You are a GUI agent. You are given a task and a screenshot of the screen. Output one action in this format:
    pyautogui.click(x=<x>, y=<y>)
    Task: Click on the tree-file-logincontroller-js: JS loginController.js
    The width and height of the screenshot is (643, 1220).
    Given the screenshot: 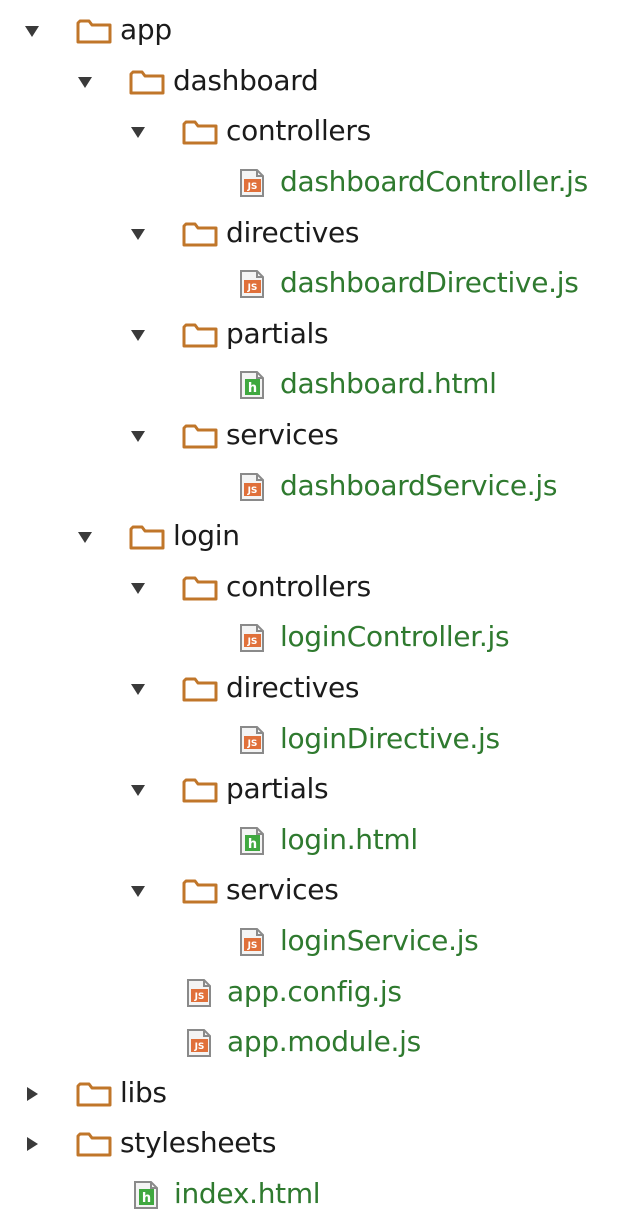 What is the action you would take?
    pyautogui.click(x=321, y=638)
    